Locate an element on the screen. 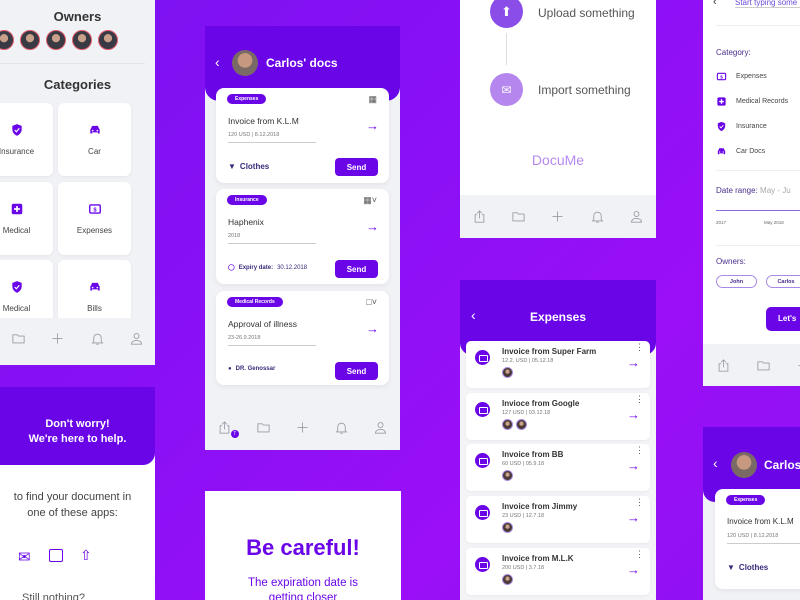 This screenshot has height=600, width=800. bottom-nav: 7 is located at coordinates (302, 427).